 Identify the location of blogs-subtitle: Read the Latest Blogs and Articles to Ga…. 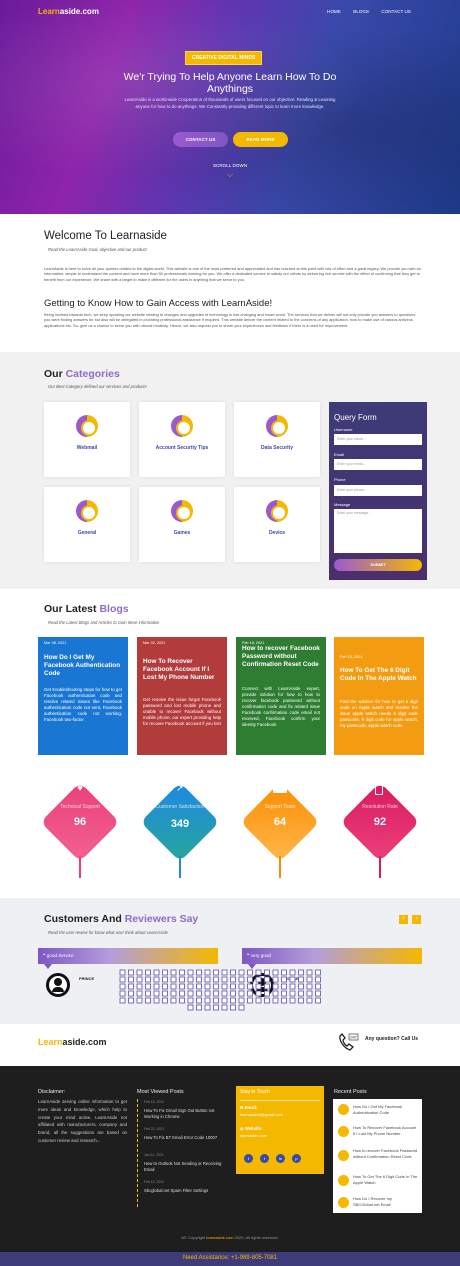
(104, 622).